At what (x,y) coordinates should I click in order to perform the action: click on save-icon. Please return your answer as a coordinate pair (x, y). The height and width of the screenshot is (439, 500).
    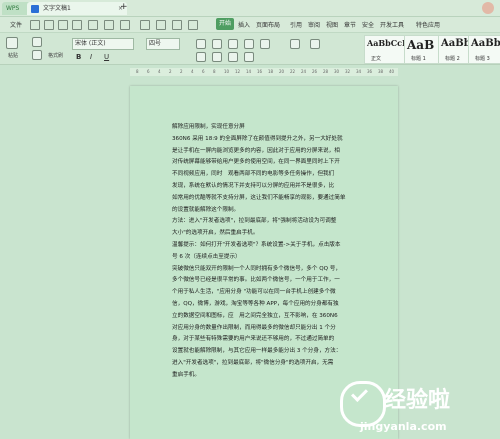
    Looking at the image, I should click on (35, 25).